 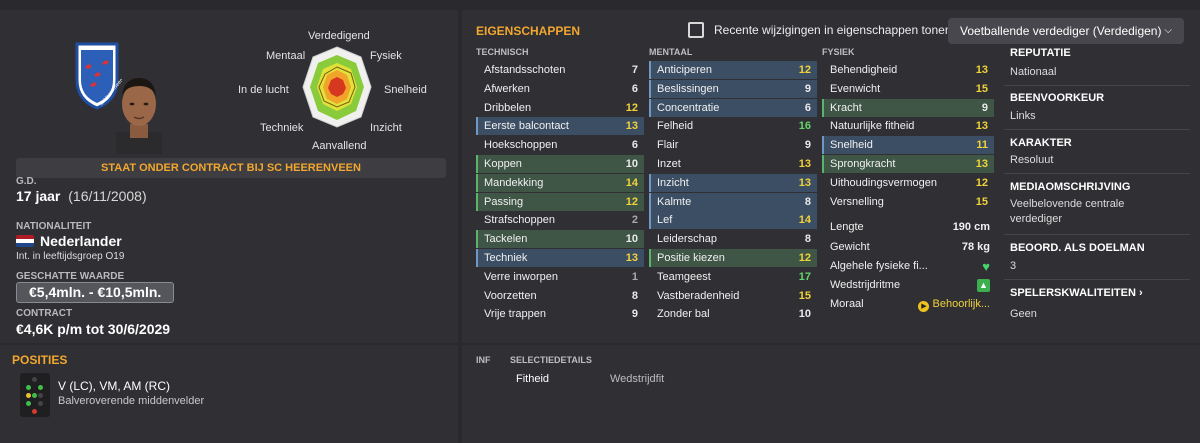 What do you see at coordinates (698, 295) in the screenshot?
I see `attribute-name: Vastberadenheid` at bounding box center [698, 295].